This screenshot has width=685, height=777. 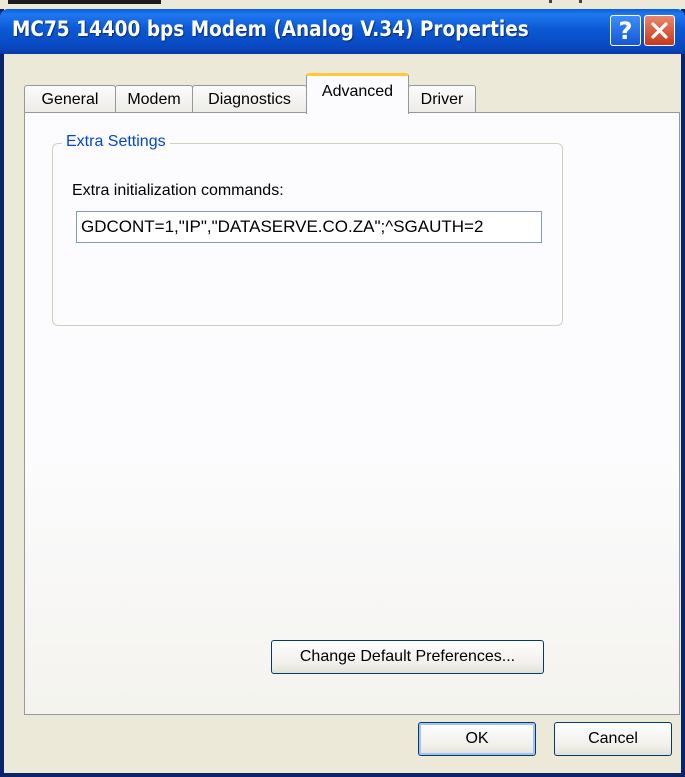 I want to click on close-icon, so click(x=659, y=30).